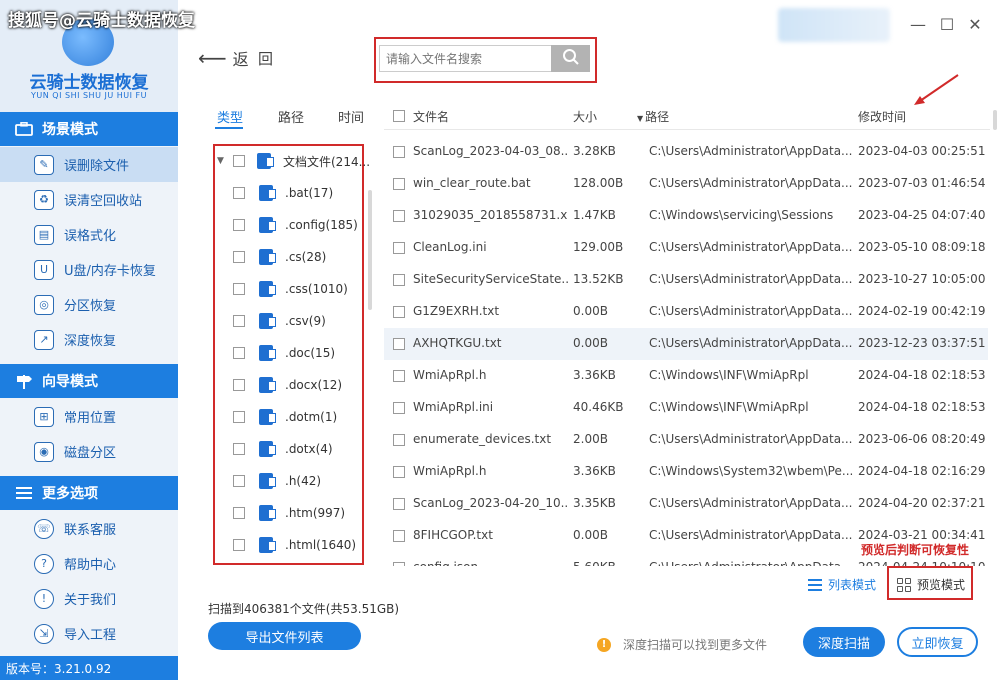  What do you see at coordinates (351, 116) in the screenshot?
I see `tab-time: 时间` at bounding box center [351, 116].